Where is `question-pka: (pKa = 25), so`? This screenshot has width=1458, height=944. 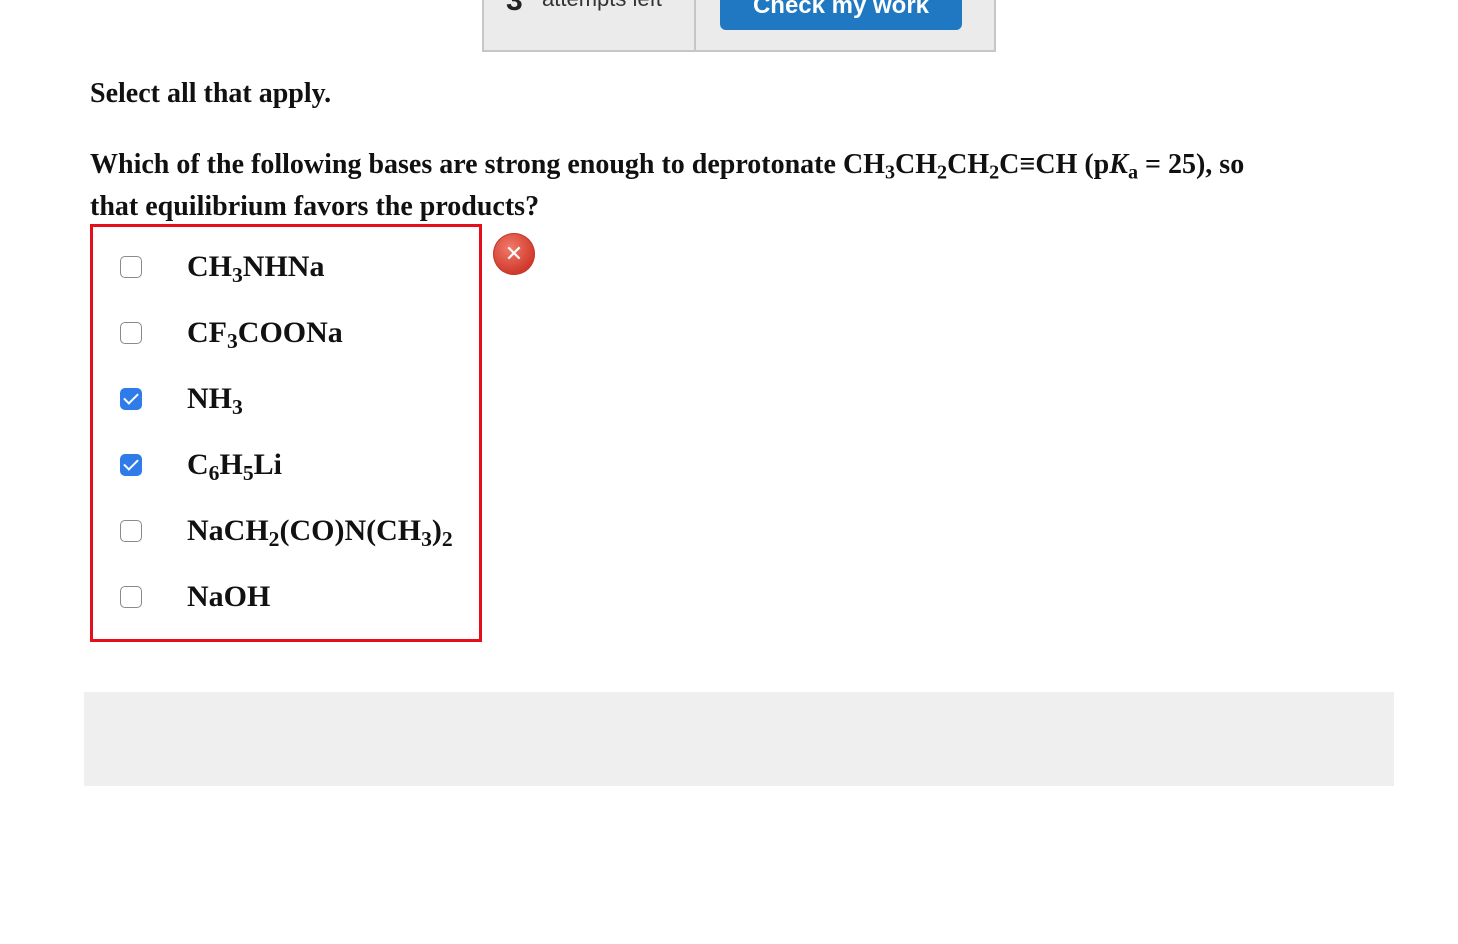
question-pka: (pKa = 25), so is located at coordinates (1164, 166).